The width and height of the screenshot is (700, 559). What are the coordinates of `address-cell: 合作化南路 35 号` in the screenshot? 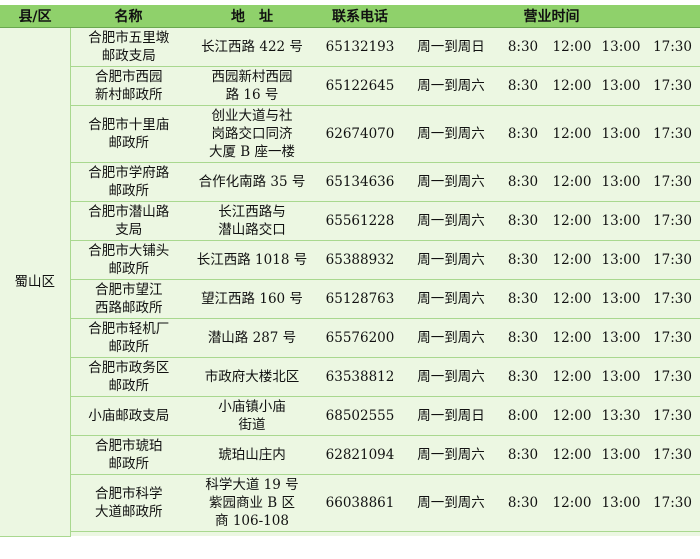 It's located at (252, 182).